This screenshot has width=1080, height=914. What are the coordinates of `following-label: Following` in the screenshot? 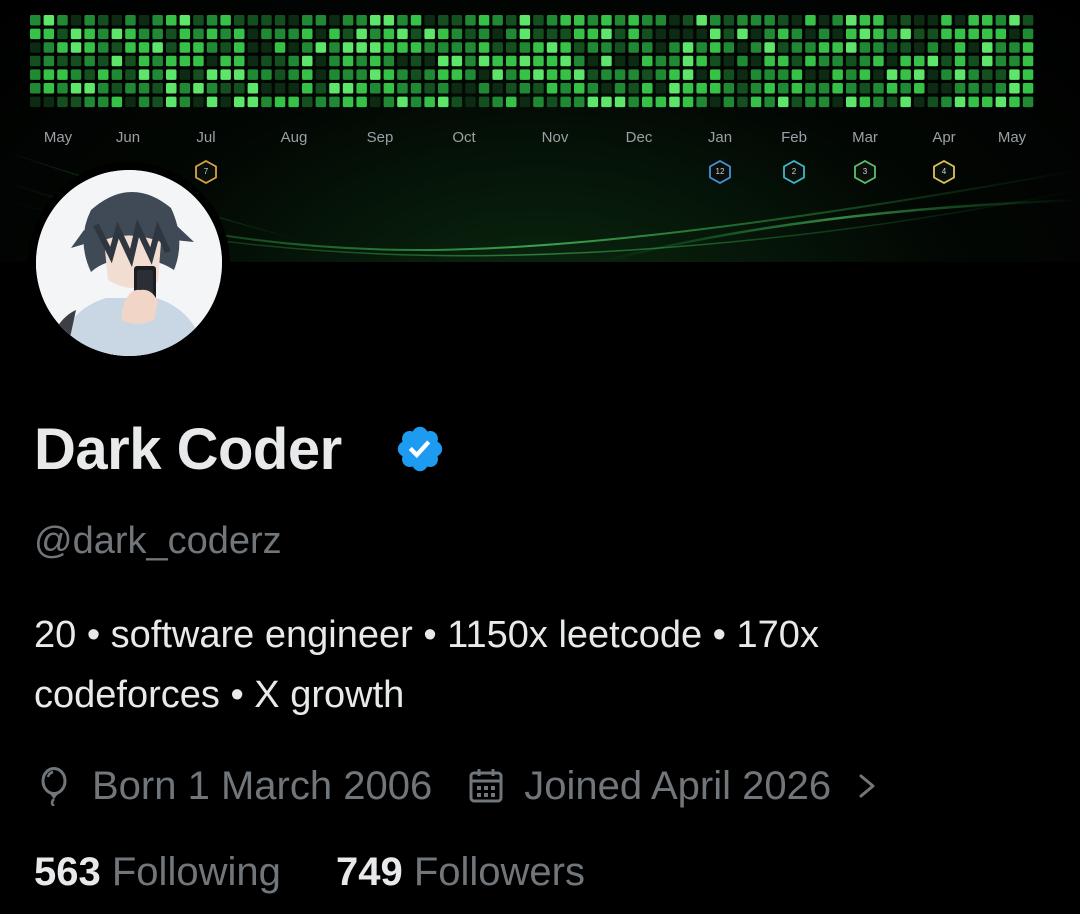 It's located at (196, 872).